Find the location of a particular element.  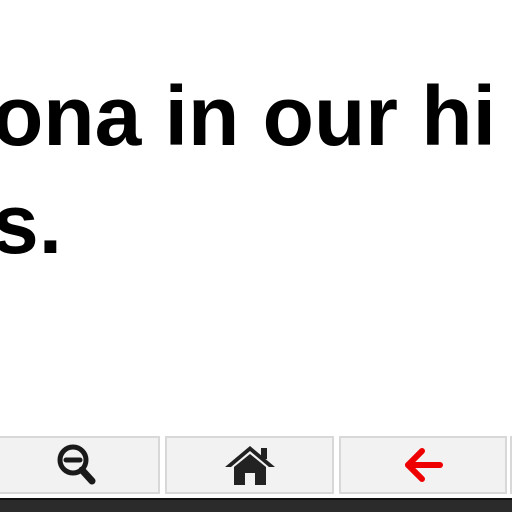

arrow-left-icon is located at coordinates (423, 465).